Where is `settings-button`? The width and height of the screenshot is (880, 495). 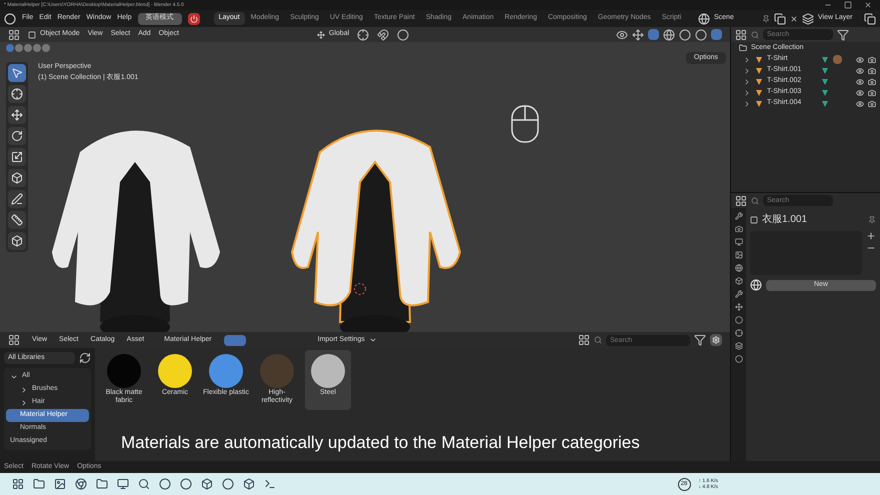 settings-button is located at coordinates (716, 340).